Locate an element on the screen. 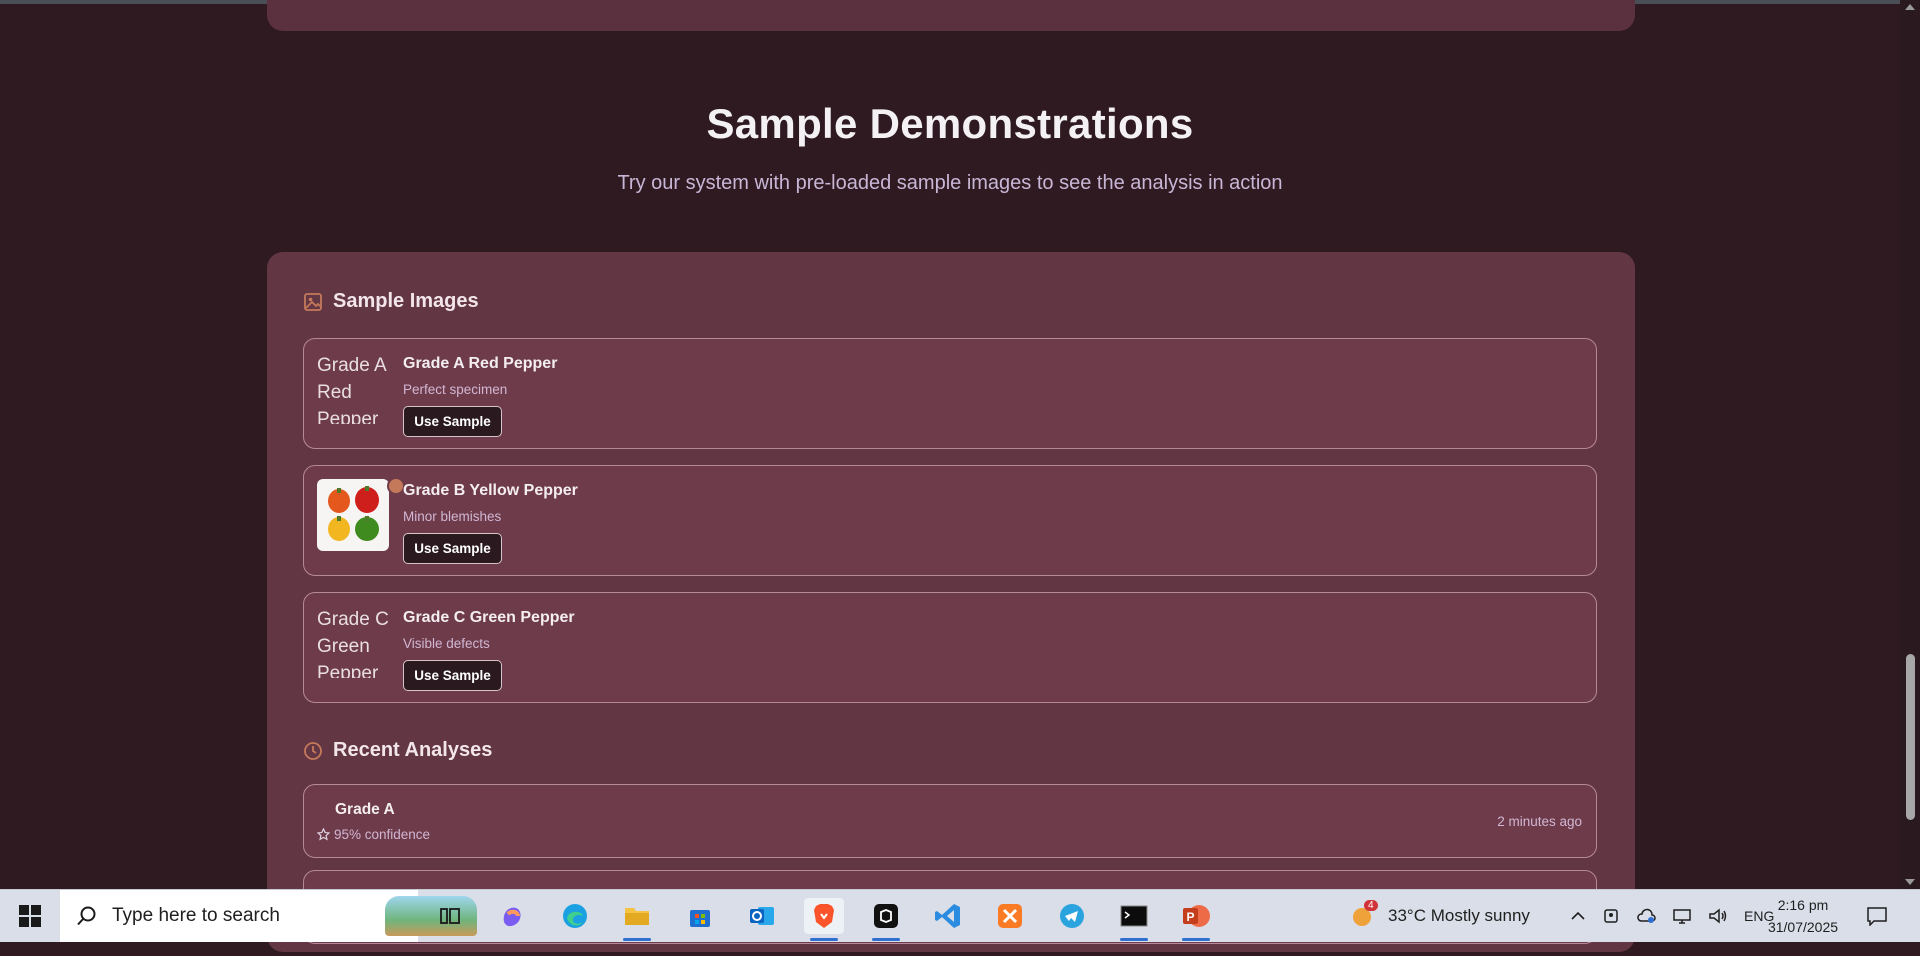  recent-analyses-title: Recent Analyses is located at coordinates (413, 750).